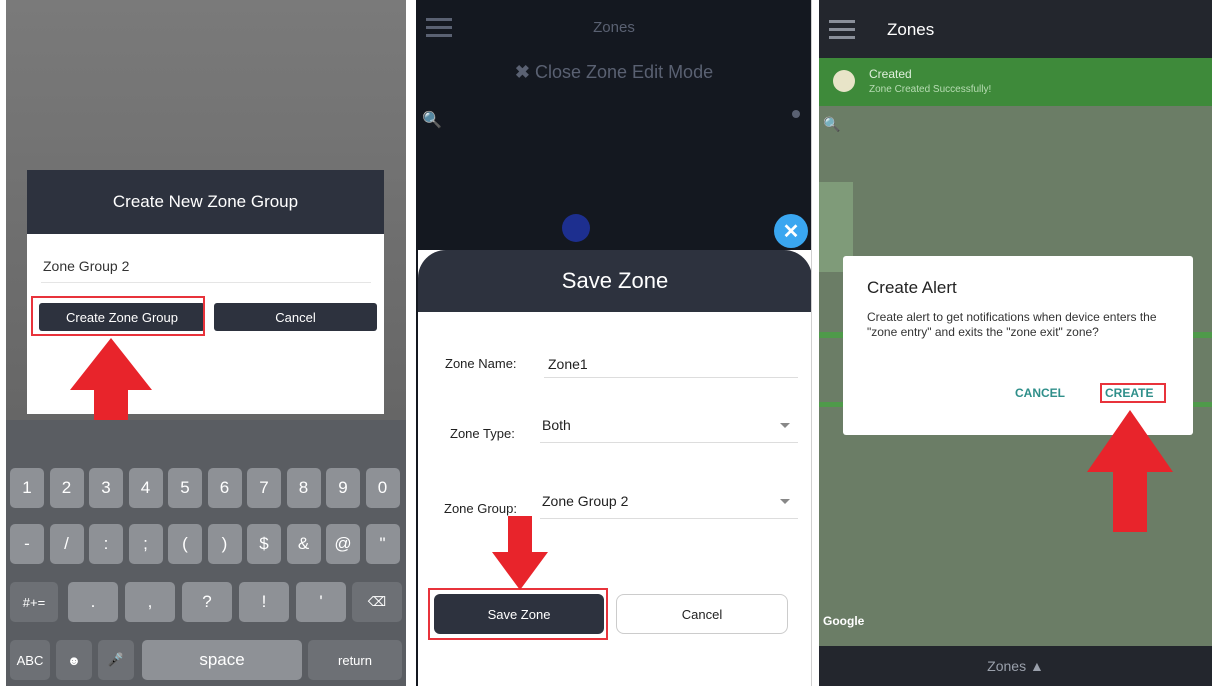 This screenshot has height=686, width=1212. Describe the element at coordinates (34, 602) in the screenshot. I see `keyboard-key: #+=` at that location.